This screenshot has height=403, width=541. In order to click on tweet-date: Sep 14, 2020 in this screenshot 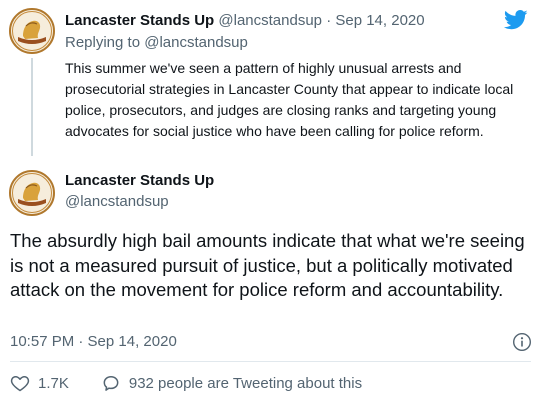, I will do `click(379, 20)`.